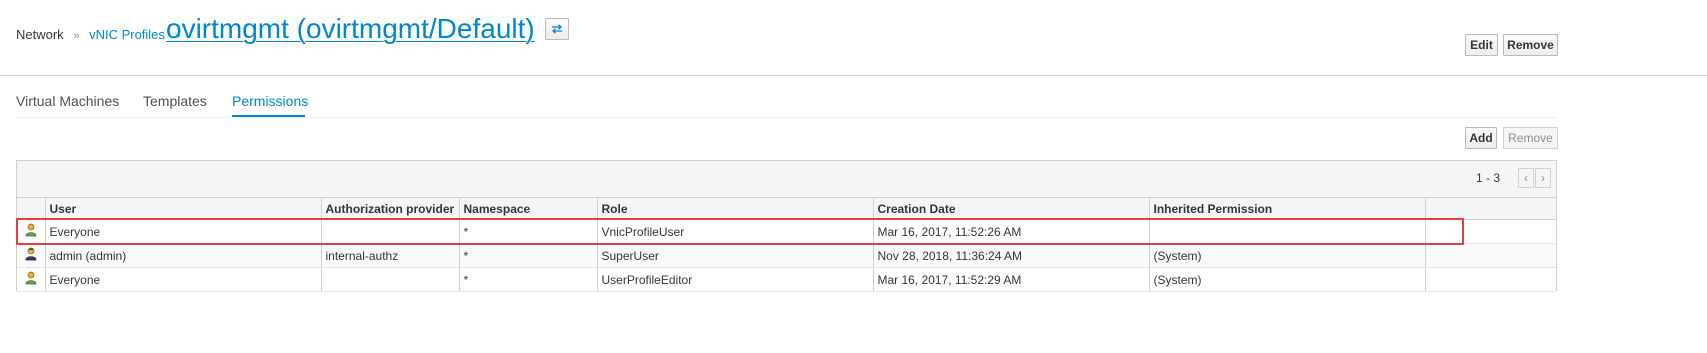 This screenshot has width=1707, height=353. I want to click on cell-provider: internal-authz, so click(390, 255).